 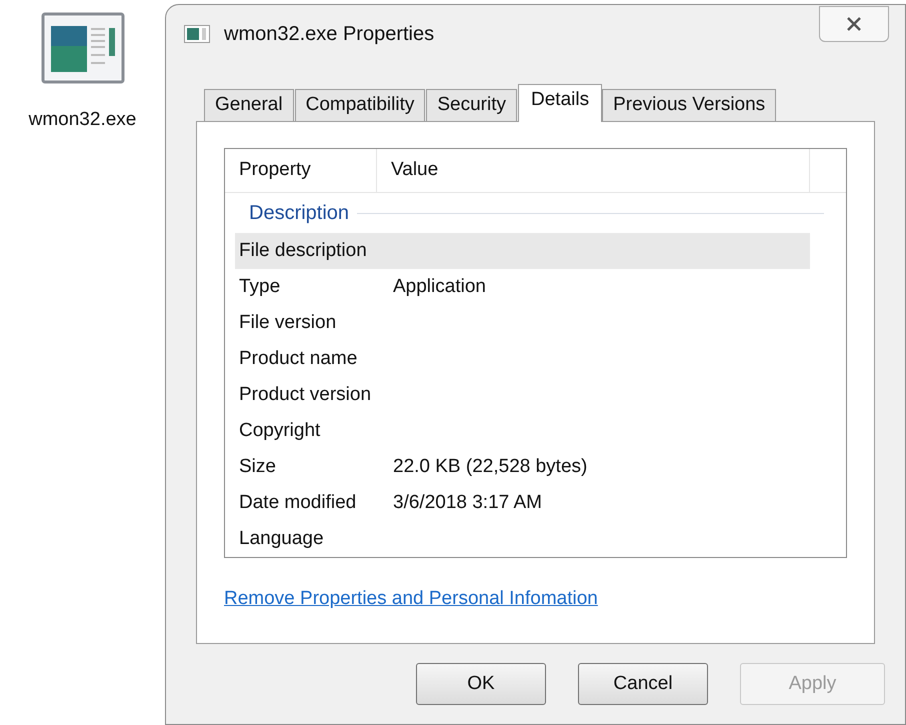 What do you see at coordinates (472, 105) in the screenshot?
I see `tab: Security` at bounding box center [472, 105].